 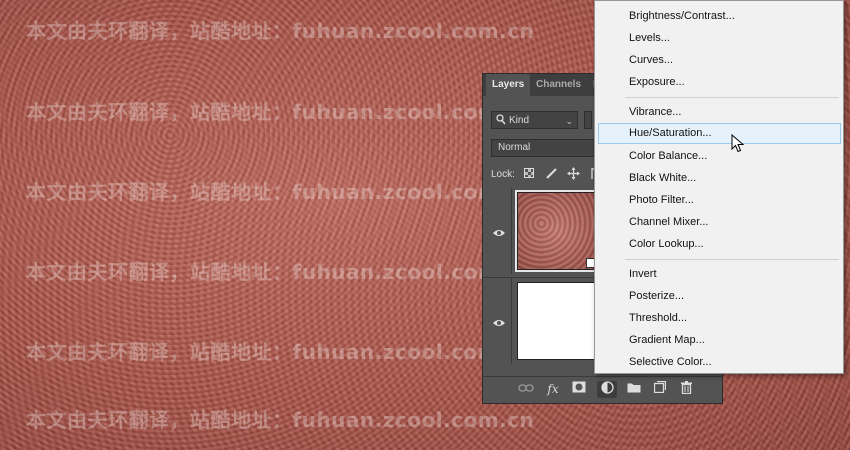 I want to click on trash-icon, so click(x=686, y=389).